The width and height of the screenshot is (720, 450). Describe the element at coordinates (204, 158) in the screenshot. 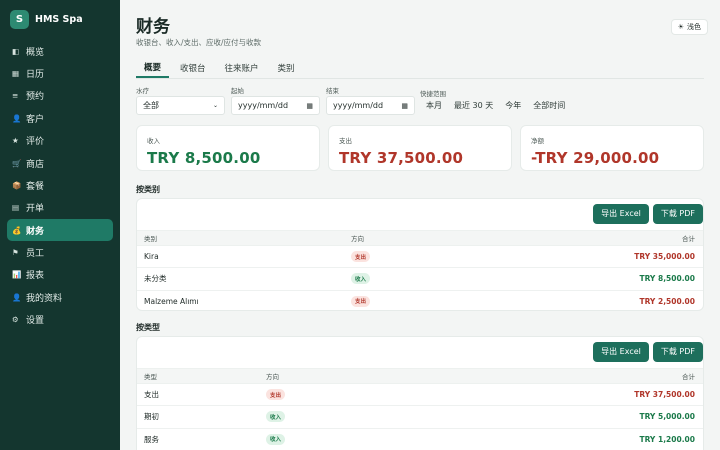

I see `summary-card-value: TRY 8,500.00` at that location.